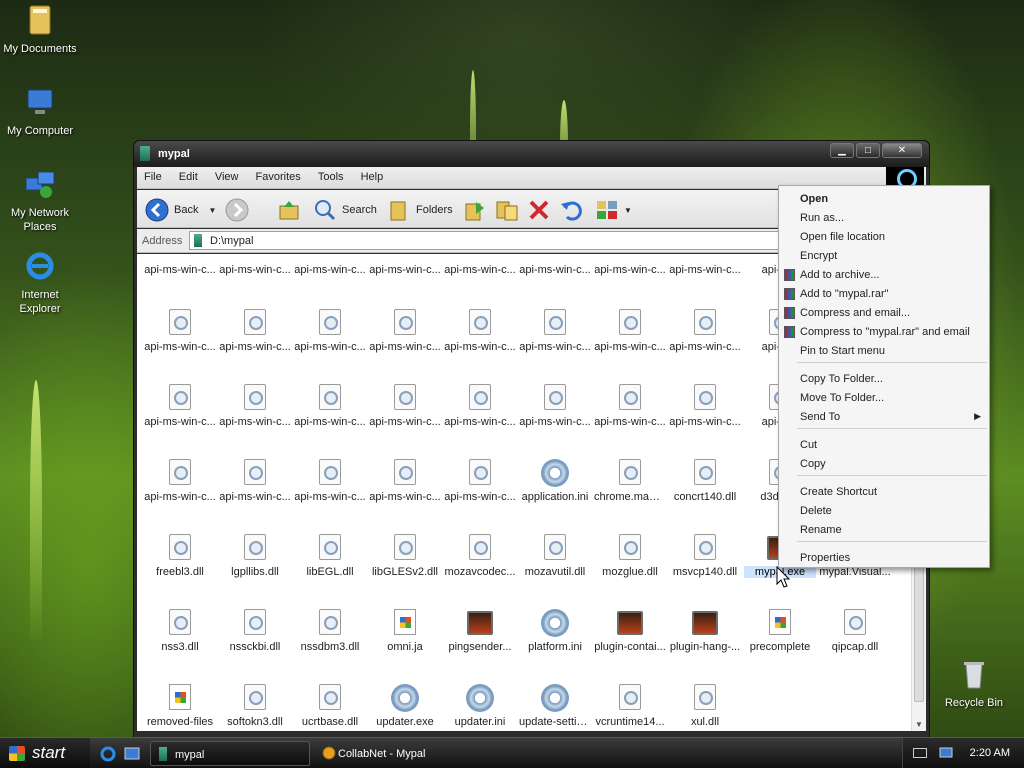 The image size is (1024, 768). What do you see at coordinates (404, 753) in the screenshot?
I see `task-button-collabnet: CollabNet - Mypal` at bounding box center [404, 753].